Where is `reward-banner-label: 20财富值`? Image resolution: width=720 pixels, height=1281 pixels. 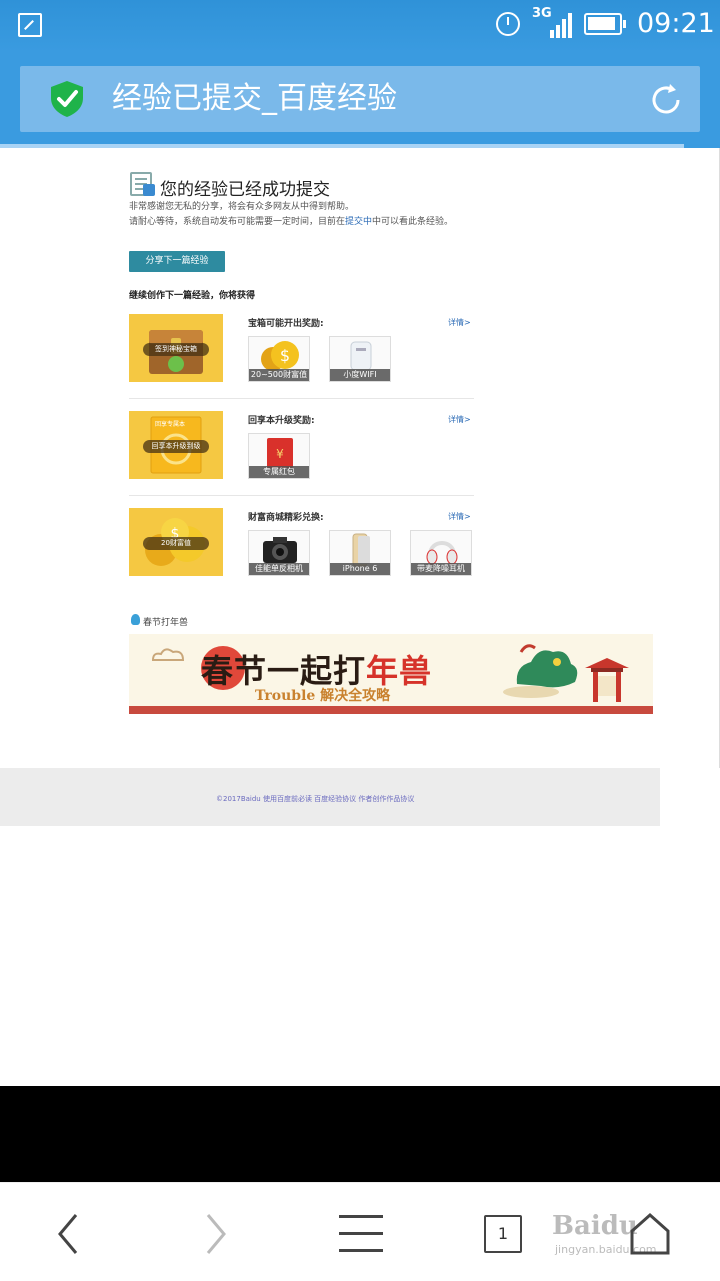
reward-banner-label: 20财富值 is located at coordinates (176, 543).